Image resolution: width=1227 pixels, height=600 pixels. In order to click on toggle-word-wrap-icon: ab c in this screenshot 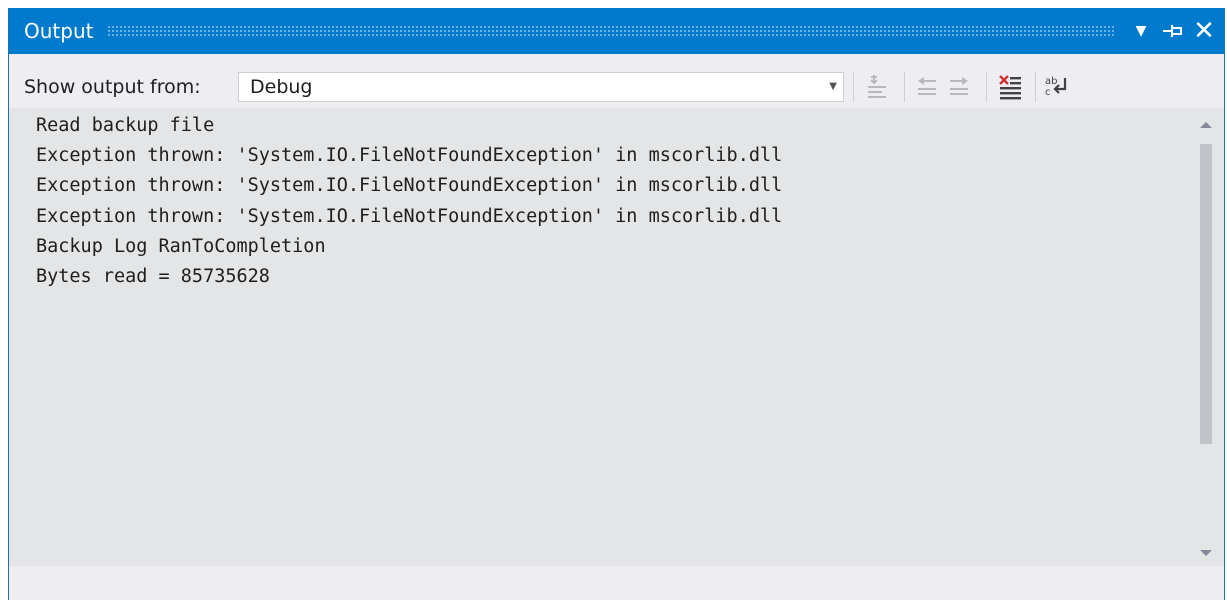, I will do `click(1057, 87)`.